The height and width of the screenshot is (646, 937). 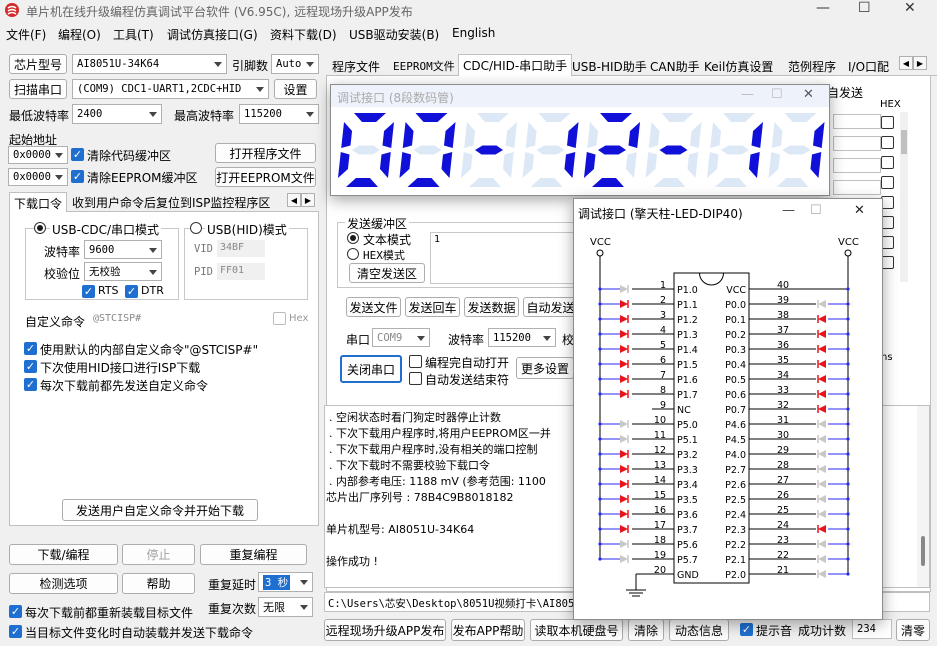 What do you see at coordinates (77, 154) in the screenshot?
I see `clear-code-checkbox` at bounding box center [77, 154].